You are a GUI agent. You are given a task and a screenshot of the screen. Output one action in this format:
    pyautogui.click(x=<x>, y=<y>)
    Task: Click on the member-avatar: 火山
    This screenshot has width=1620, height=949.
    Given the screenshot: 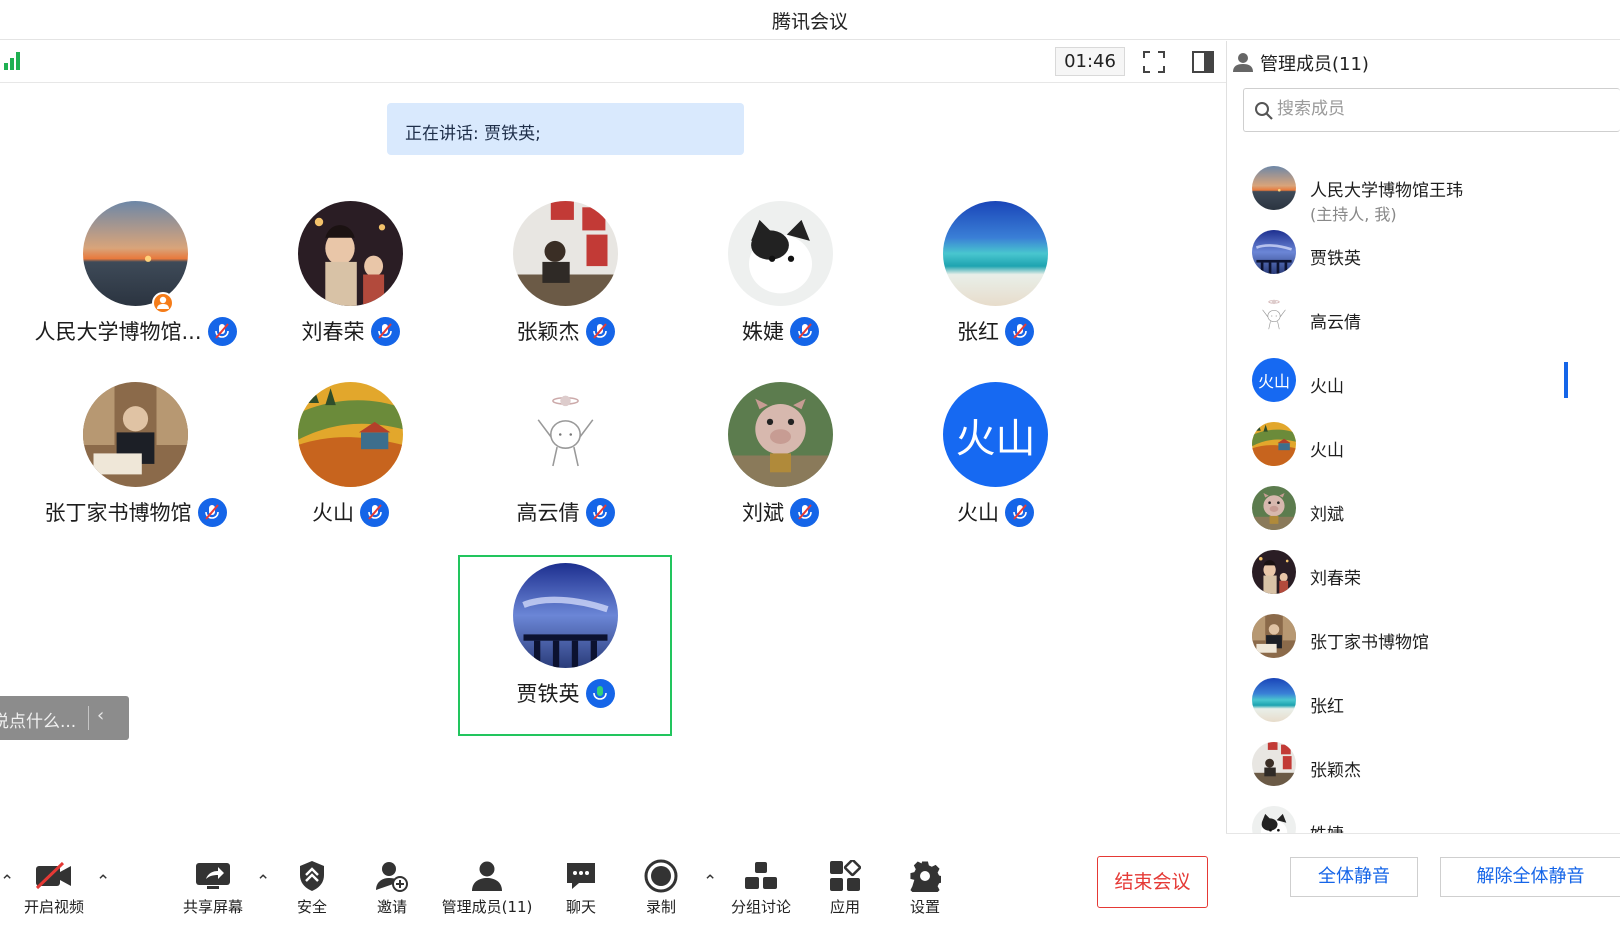 What is the action you would take?
    pyautogui.click(x=1274, y=380)
    